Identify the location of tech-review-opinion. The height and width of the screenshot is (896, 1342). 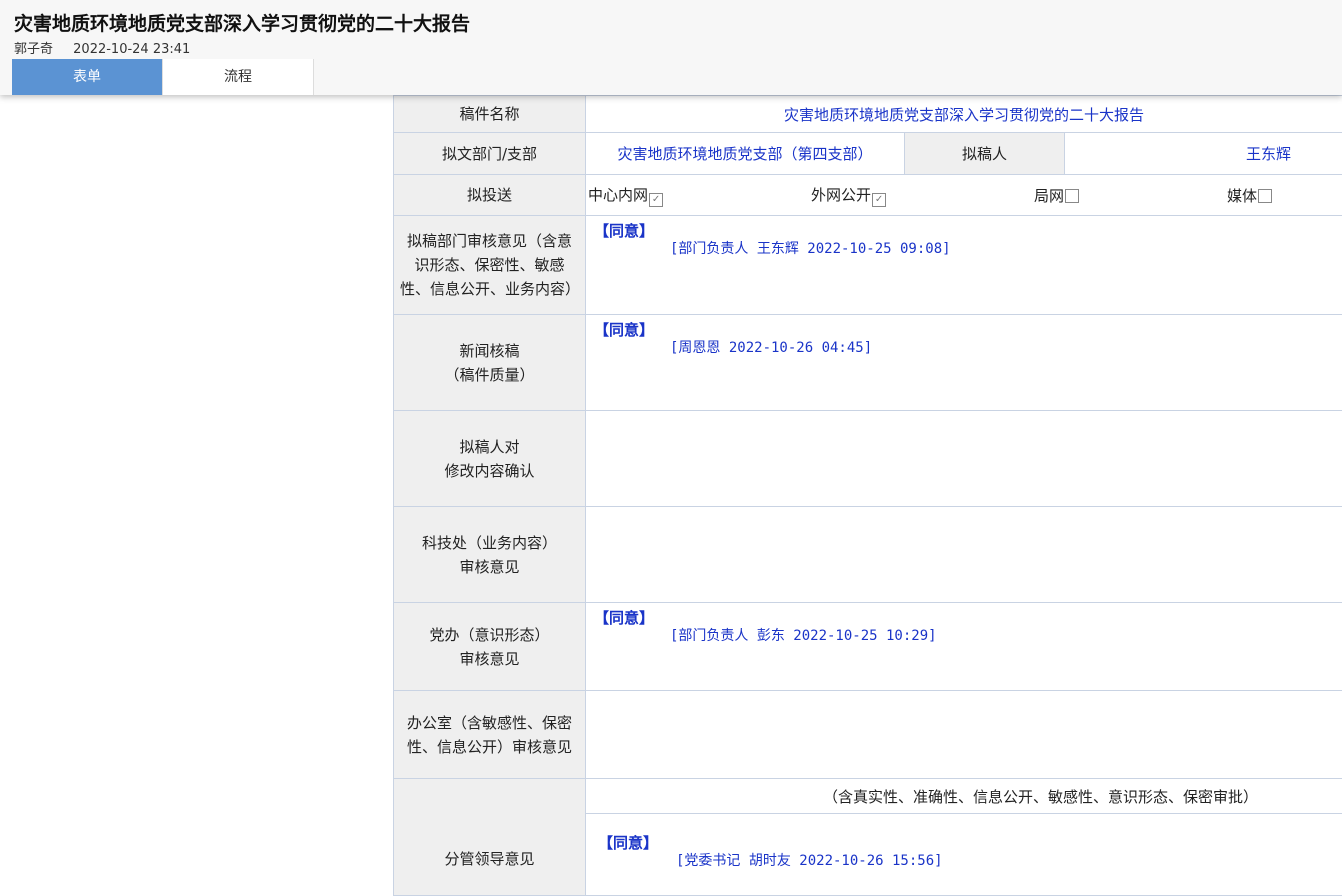
(964, 555).